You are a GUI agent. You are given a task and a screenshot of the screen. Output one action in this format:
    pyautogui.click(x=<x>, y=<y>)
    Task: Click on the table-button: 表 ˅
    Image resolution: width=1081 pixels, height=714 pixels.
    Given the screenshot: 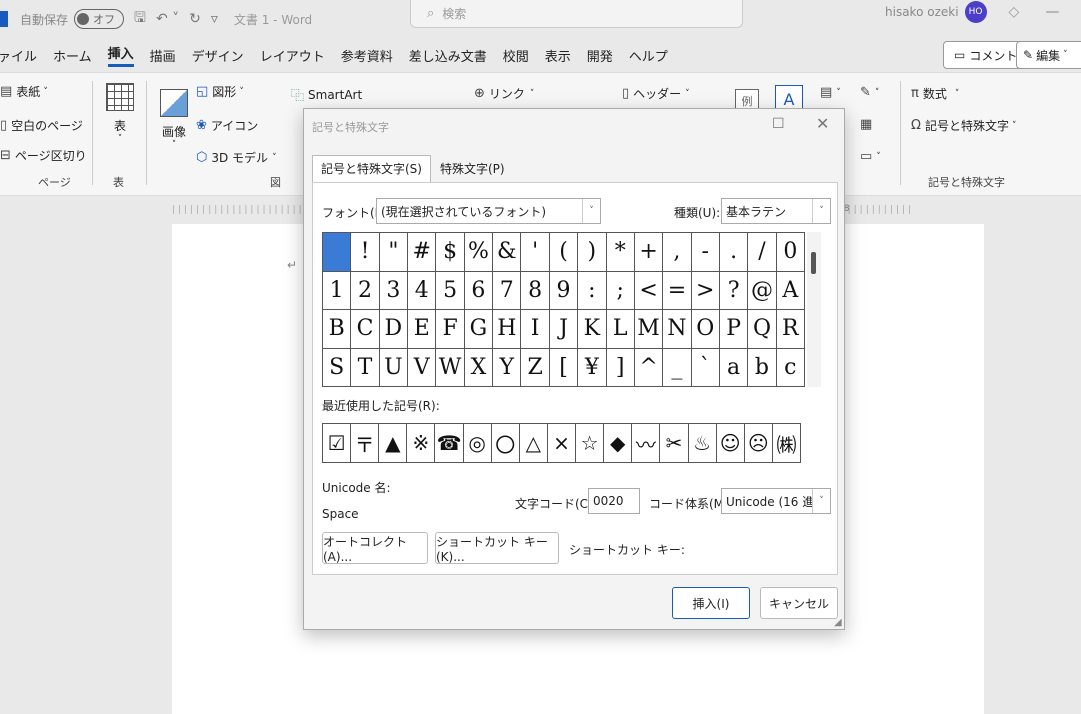 What is the action you would take?
    pyautogui.click(x=120, y=113)
    